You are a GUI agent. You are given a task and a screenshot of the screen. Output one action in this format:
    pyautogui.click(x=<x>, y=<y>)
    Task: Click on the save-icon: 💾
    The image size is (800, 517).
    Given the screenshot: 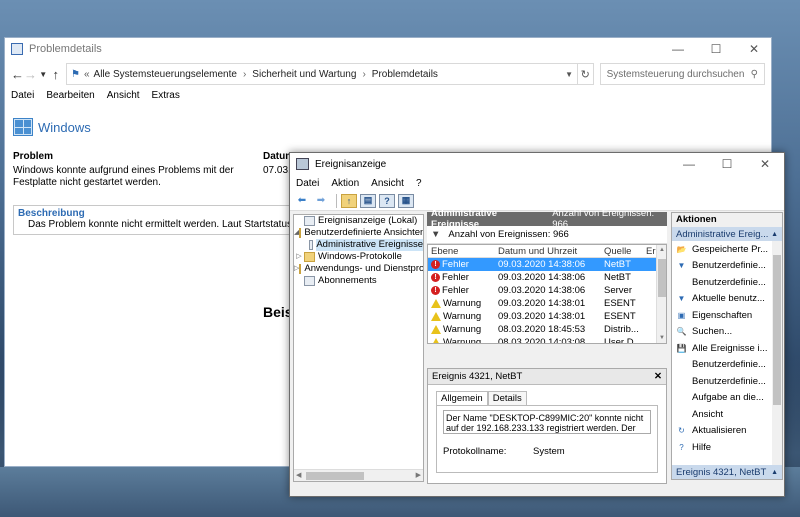 What is the action you would take?
    pyautogui.click(x=681, y=348)
    